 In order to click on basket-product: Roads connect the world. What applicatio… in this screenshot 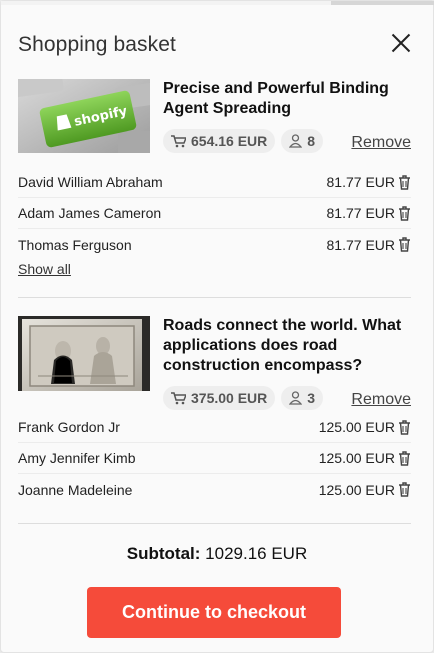, I will do `click(214, 363)`.